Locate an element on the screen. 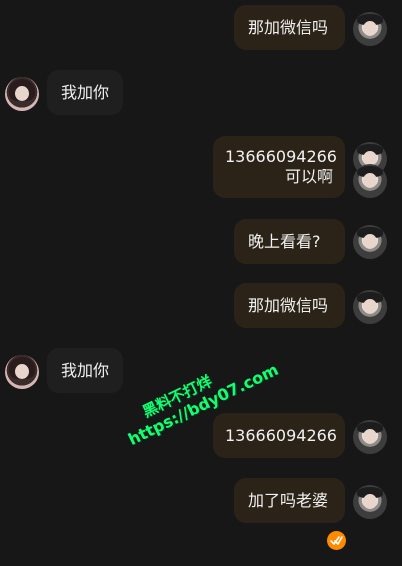  message-bubble: 13666094266 is located at coordinates (279, 435).